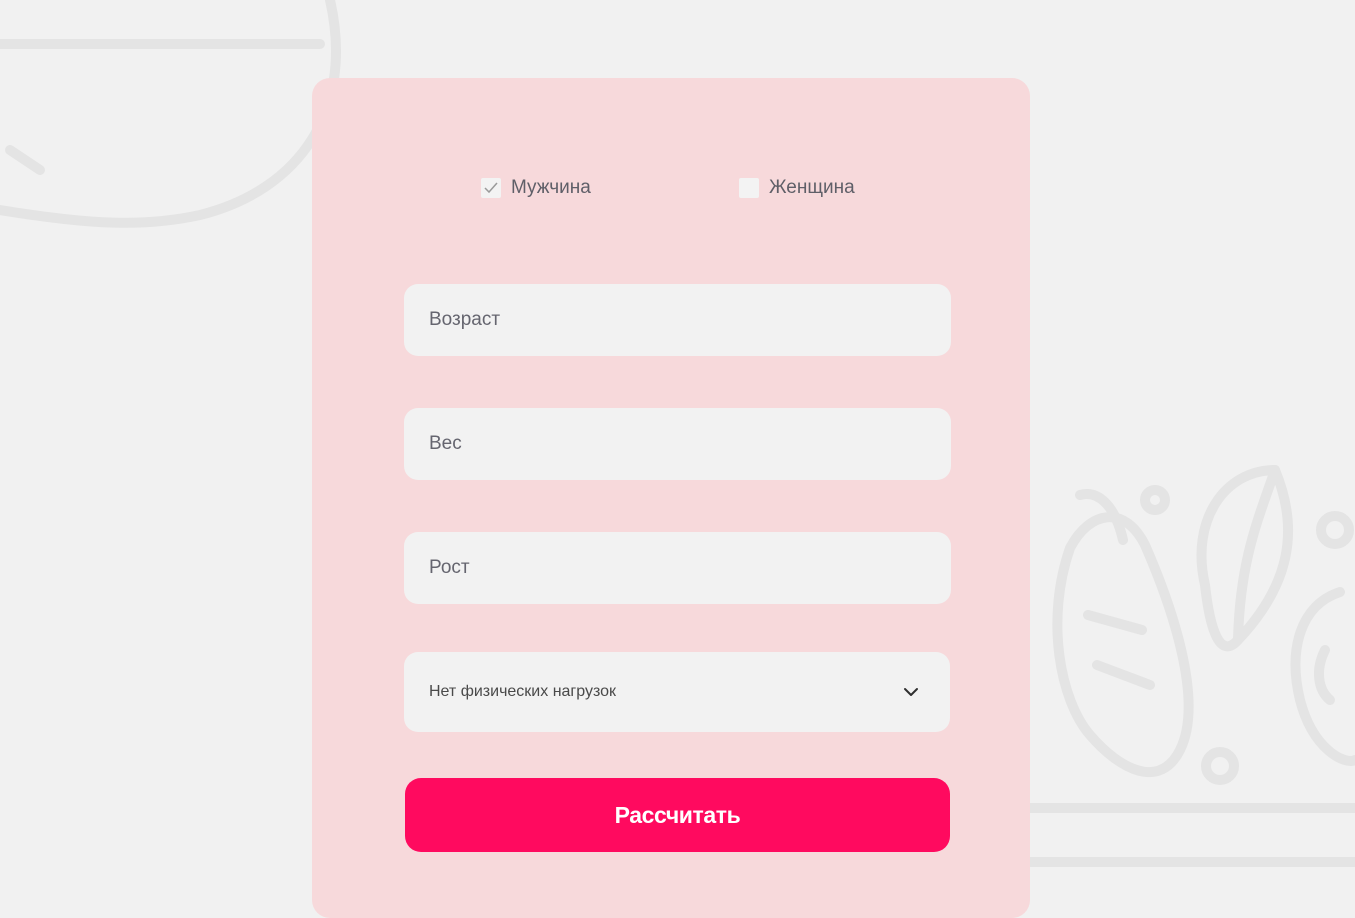 The width and height of the screenshot is (1355, 918). What do you see at coordinates (677, 444) in the screenshot?
I see `weight-input: Вес` at bounding box center [677, 444].